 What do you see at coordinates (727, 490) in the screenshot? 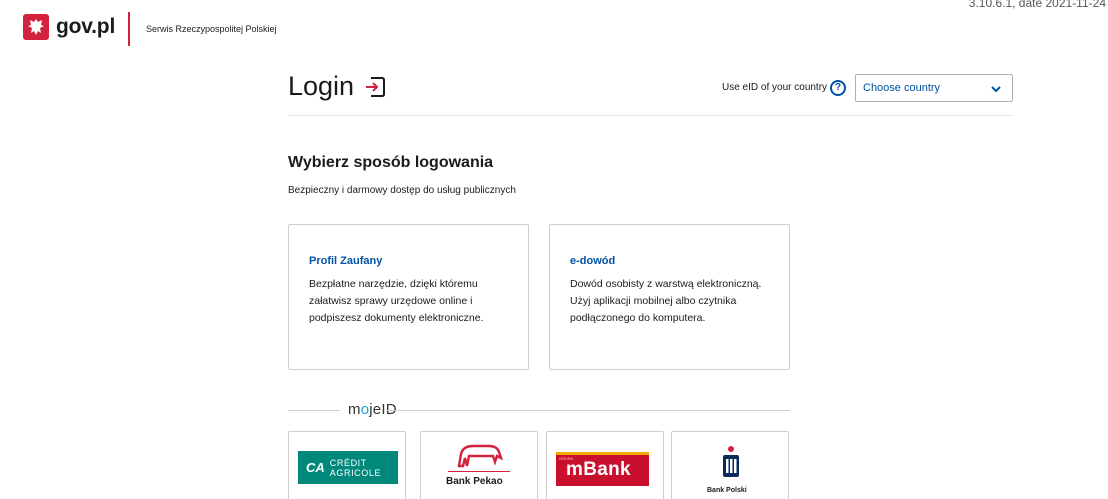
I see `pko-label: Bank Polski` at bounding box center [727, 490].